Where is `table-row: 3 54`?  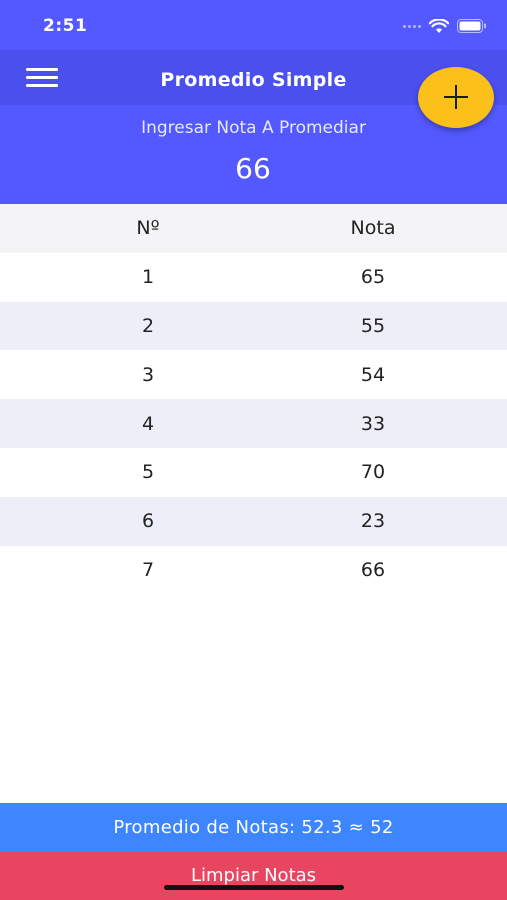 table-row: 3 54 is located at coordinates (253, 374).